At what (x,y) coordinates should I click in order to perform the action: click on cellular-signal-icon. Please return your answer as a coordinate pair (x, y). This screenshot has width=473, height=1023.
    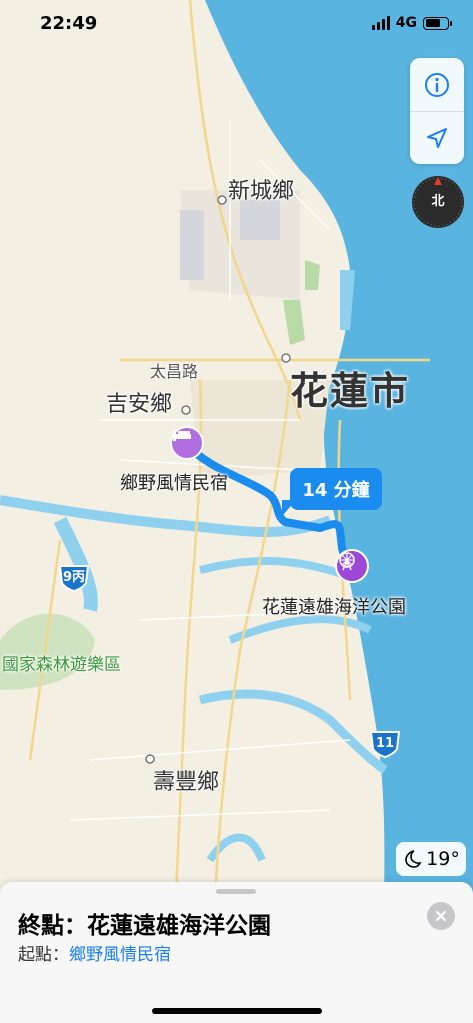
    Looking at the image, I should click on (380, 23).